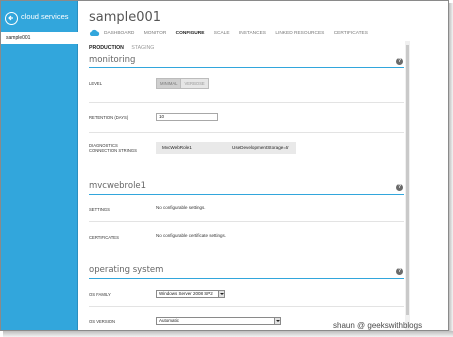 Image resolution: width=453 pixels, height=337 pixels. Describe the element at coordinates (45, 16) in the screenshot. I see `nav-title: cloud services` at that location.